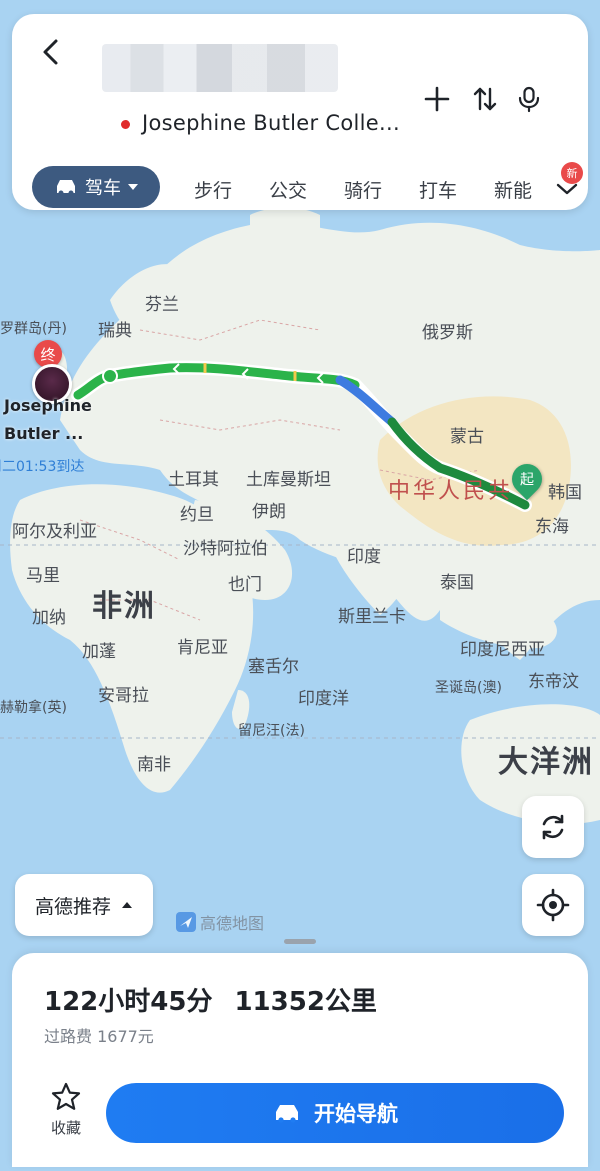  I want to click on map-label: 印度, so click(364, 557).